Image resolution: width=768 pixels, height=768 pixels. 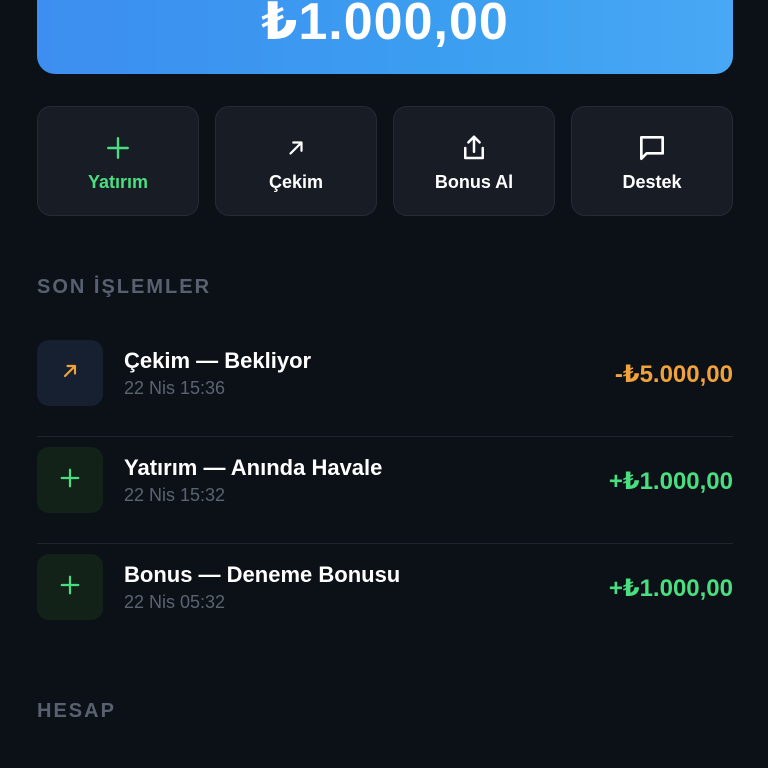 I want to click on transaction-title: Çekim — Bekliyor, so click(x=218, y=360).